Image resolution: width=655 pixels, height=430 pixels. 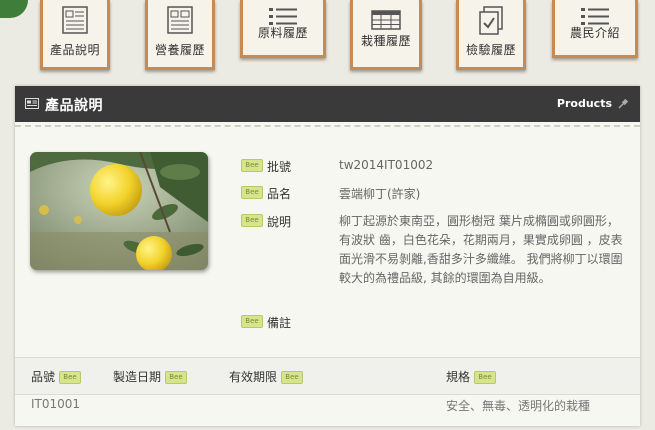 I want to click on nav-card-farmer: 農民介紹, so click(x=595, y=29).